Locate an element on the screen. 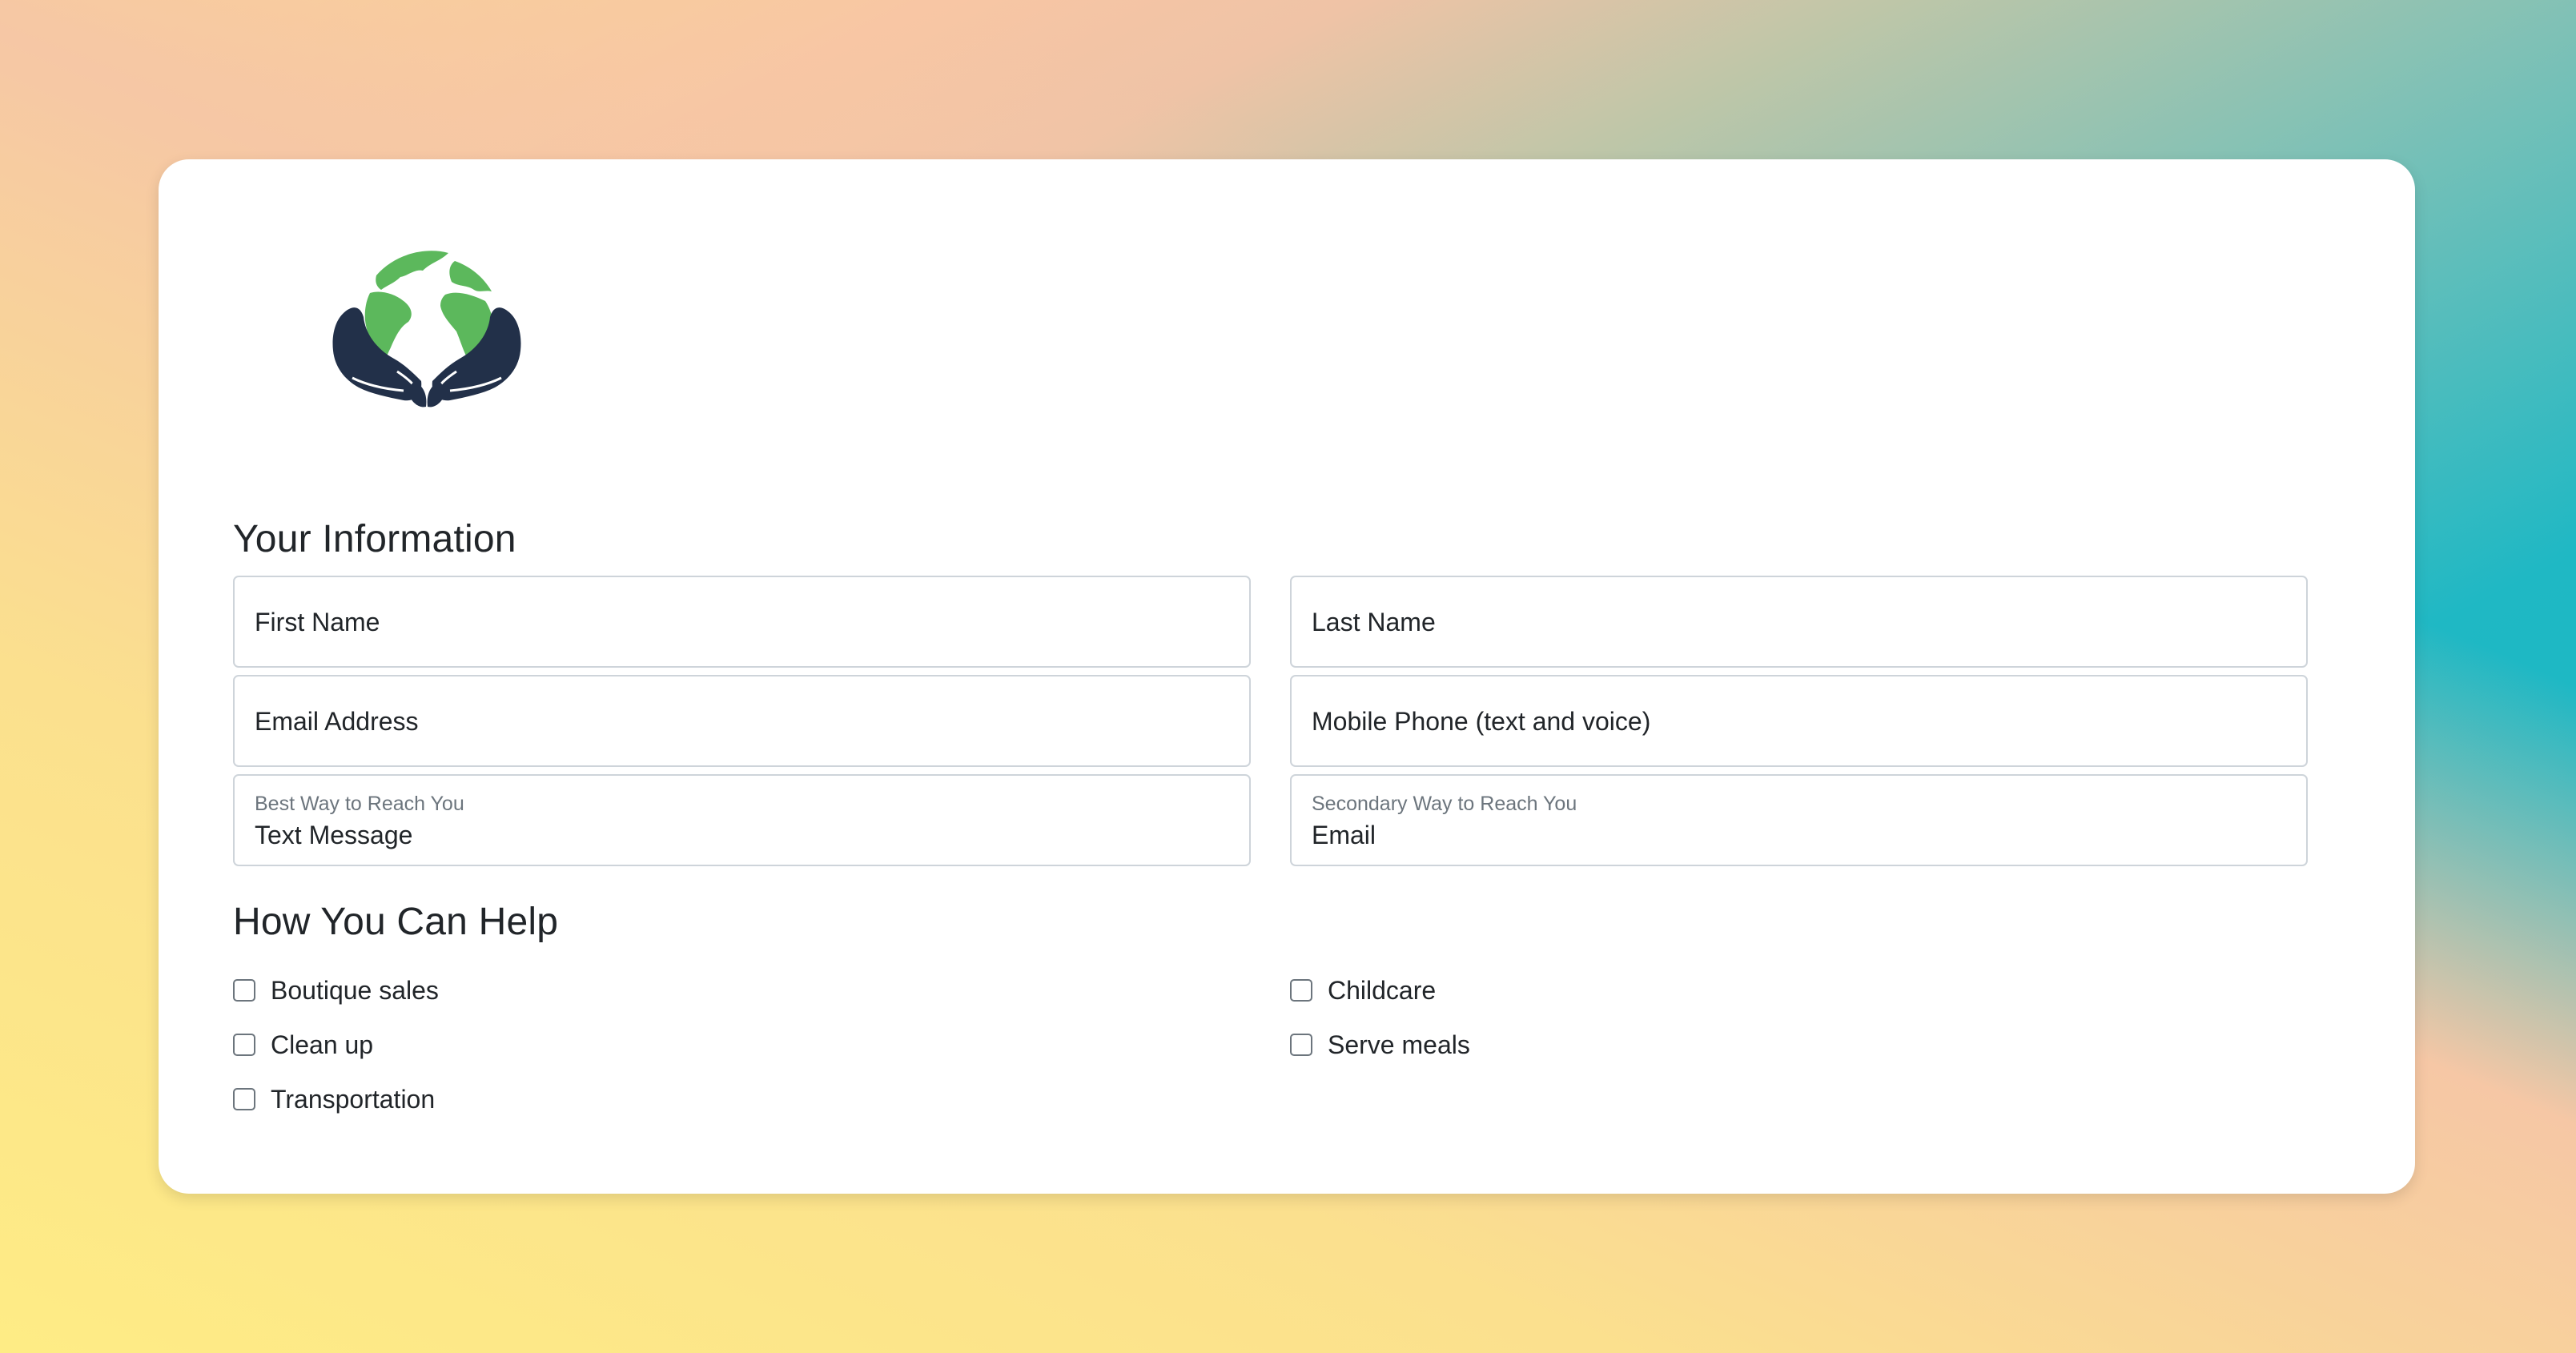 This screenshot has height=1353, width=2576. checkbox-transportation: Transportation is located at coordinates (334, 1099).